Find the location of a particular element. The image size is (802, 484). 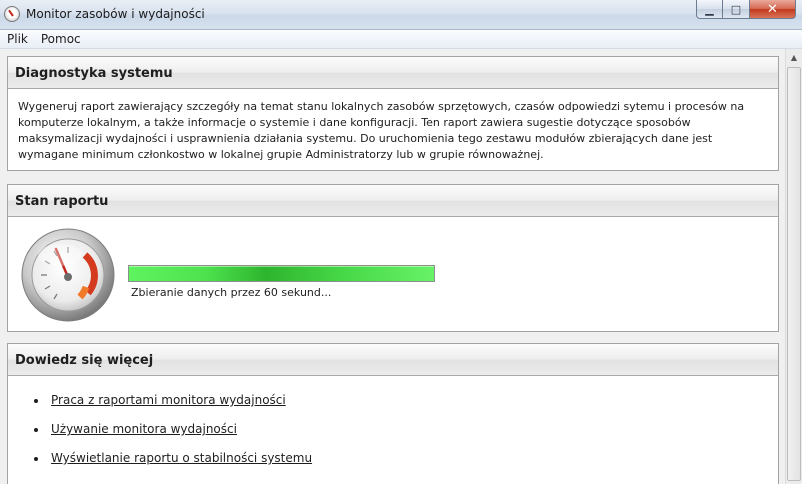

link-using-performance-monitor: Używanie monitora wydajności is located at coordinates (144, 429).